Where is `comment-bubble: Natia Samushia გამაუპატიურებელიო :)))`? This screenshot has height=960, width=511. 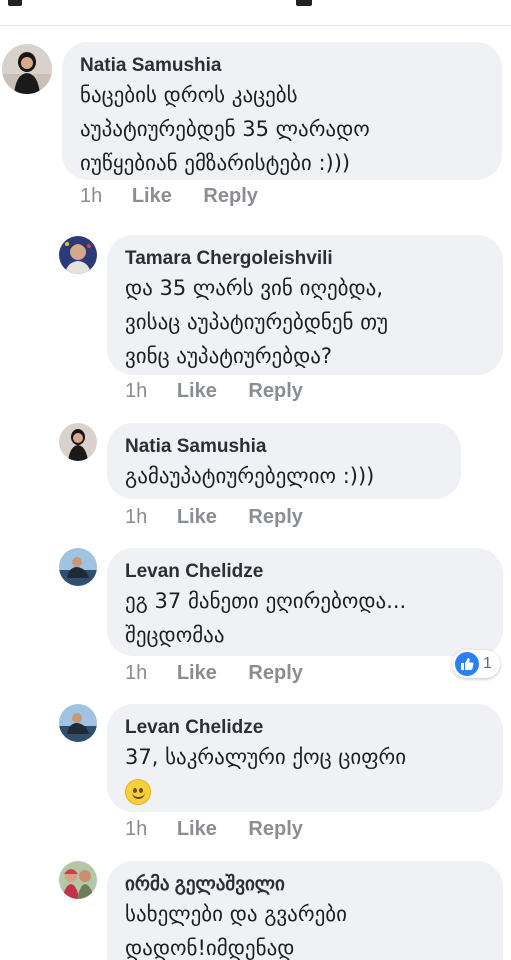
comment-bubble: Natia Samushia გამაუპატიურებელიო :))) is located at coordinates (284, 461).